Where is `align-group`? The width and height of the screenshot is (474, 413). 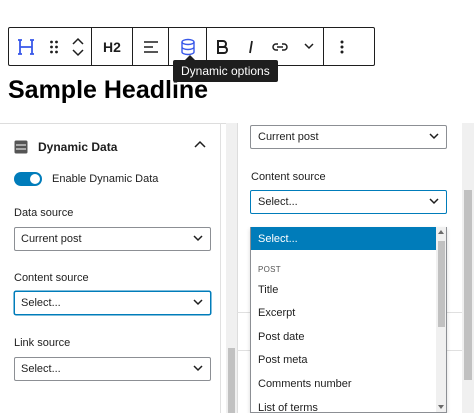
align-group is located at coordinates (151, 46).